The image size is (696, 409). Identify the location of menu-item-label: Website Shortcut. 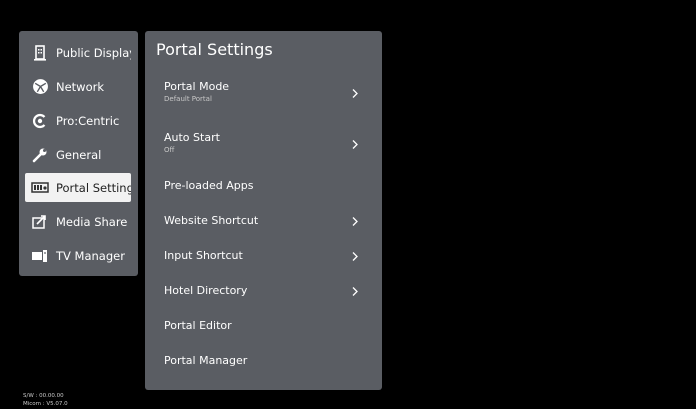
(211, 220).